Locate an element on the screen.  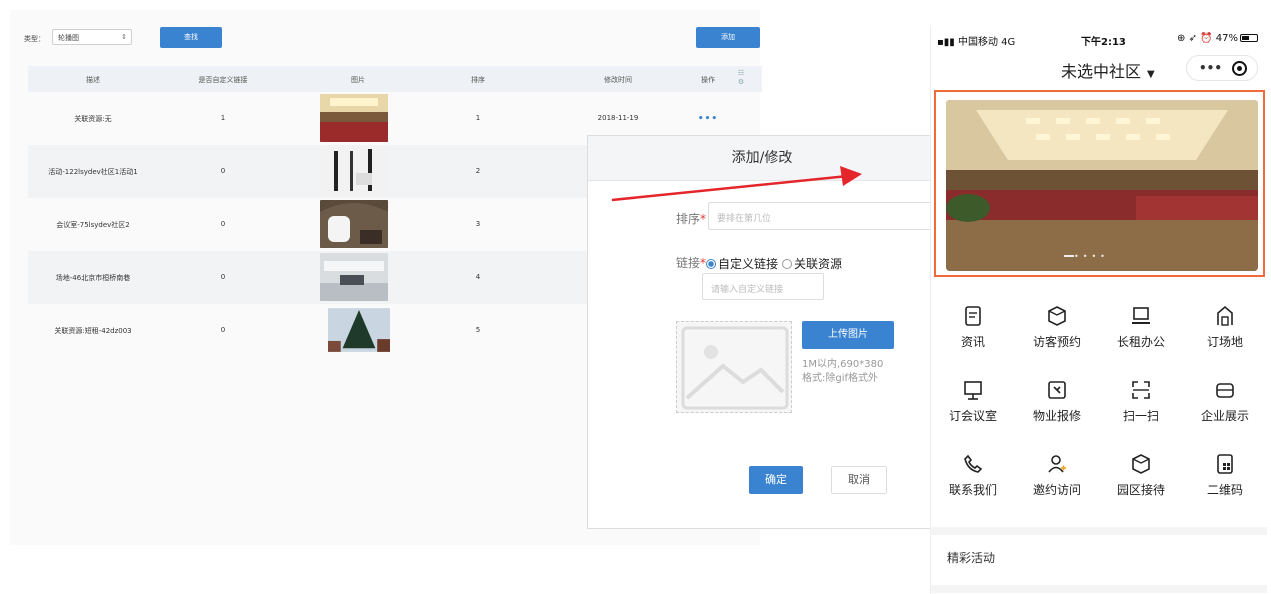
showcase-icon is located at coordinates (1225, 390).